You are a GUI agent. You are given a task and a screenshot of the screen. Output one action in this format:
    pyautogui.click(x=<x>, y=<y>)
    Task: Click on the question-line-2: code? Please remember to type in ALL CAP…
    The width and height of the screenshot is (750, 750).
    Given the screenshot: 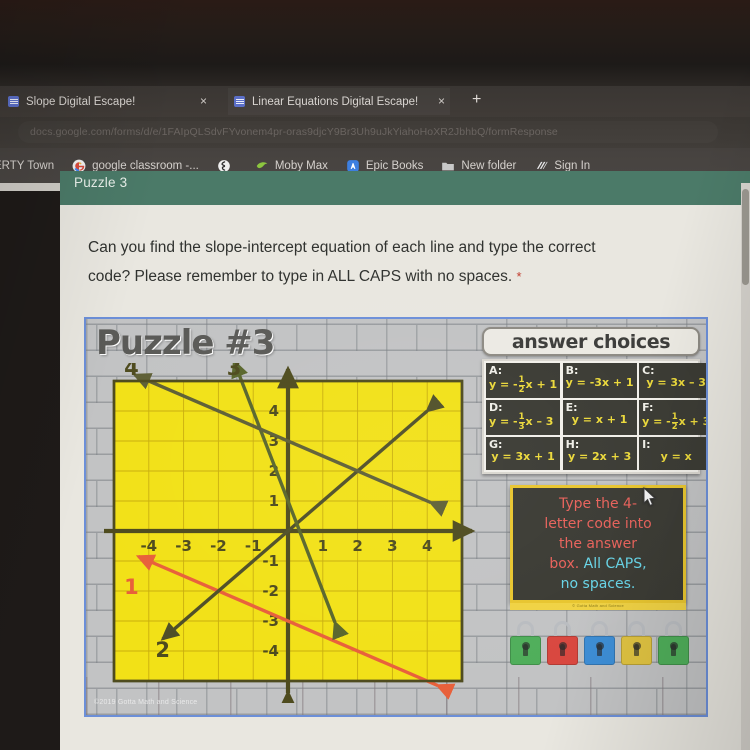 What is the action you would take?
    pyautogui.click(x=300, y=276)
    